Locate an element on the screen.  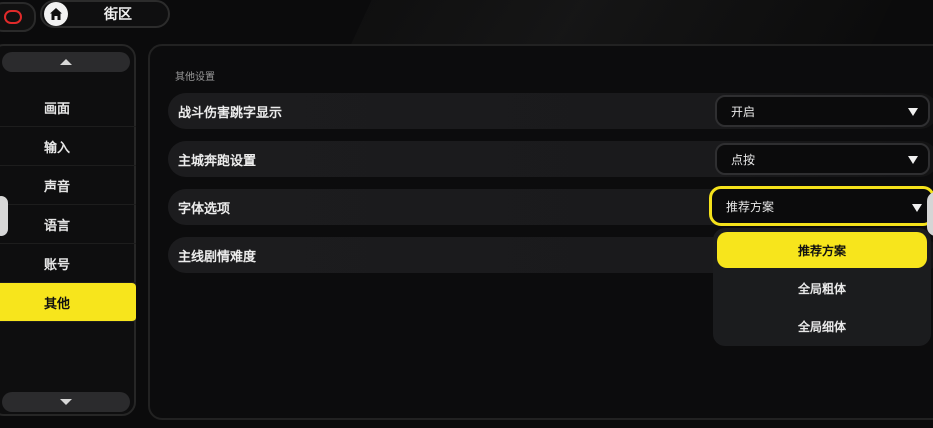
font-options-dropdown: 推荐方案 全局粗体 全局细体 is located at coordinates (822, 287).